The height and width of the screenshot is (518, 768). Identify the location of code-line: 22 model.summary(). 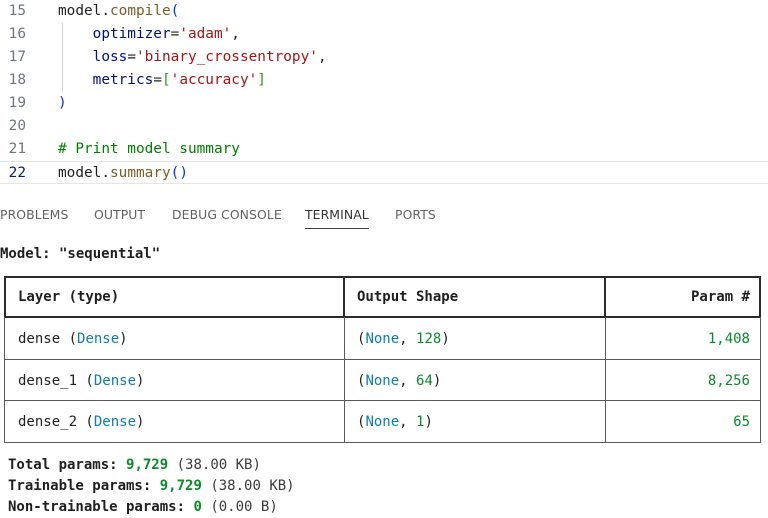
(384, 172).